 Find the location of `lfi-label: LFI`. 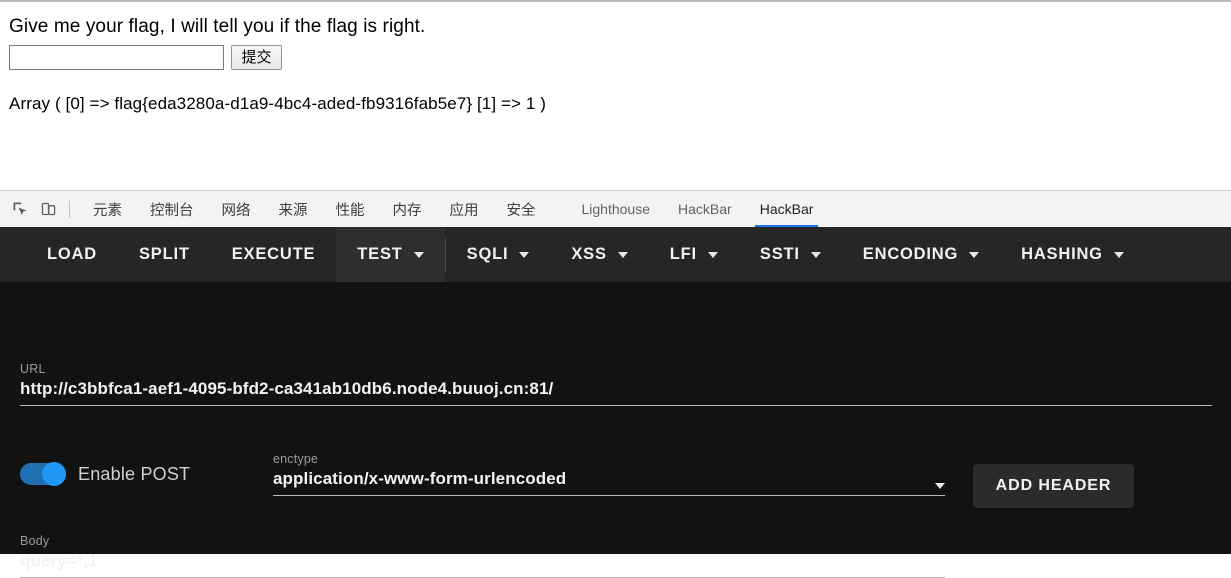

lfi-label: LFI is located at coordinates (683, 254).